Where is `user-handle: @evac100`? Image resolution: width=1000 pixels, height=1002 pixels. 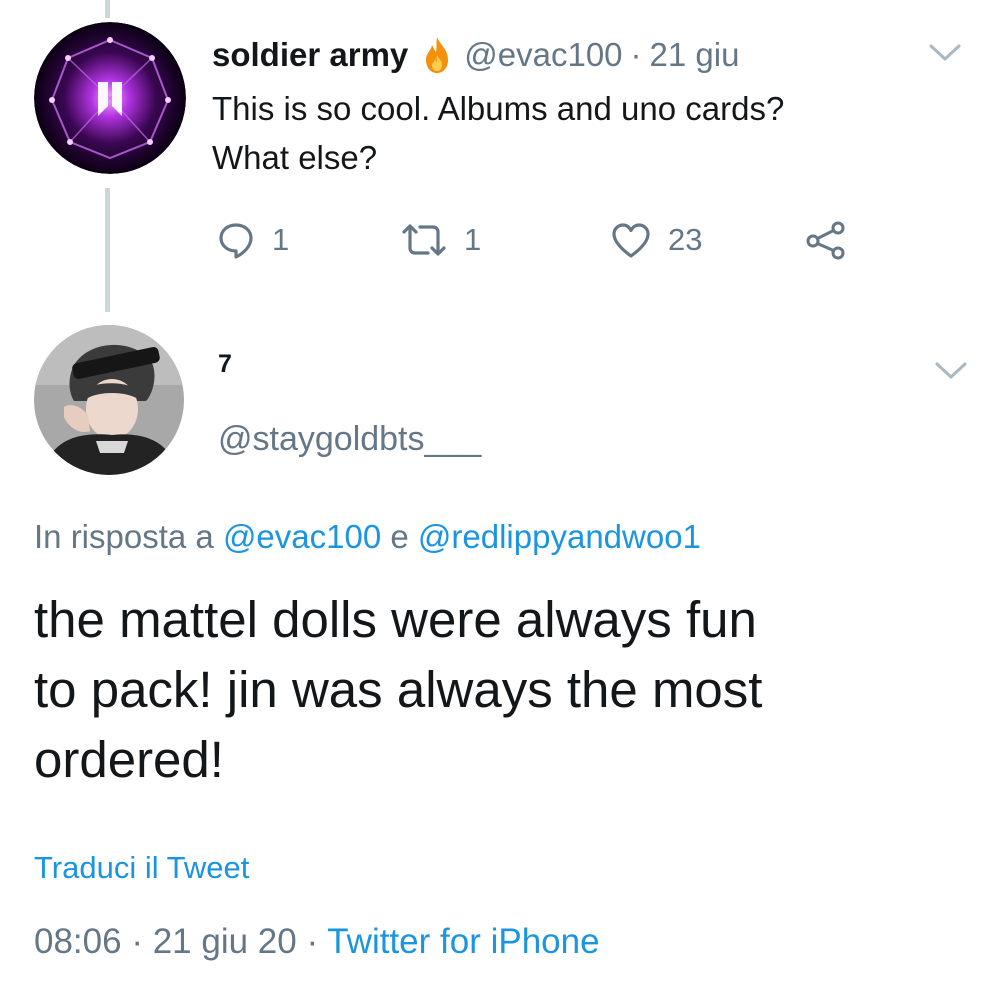 user-handle: @evac100 is located at coordinates (543, 55).